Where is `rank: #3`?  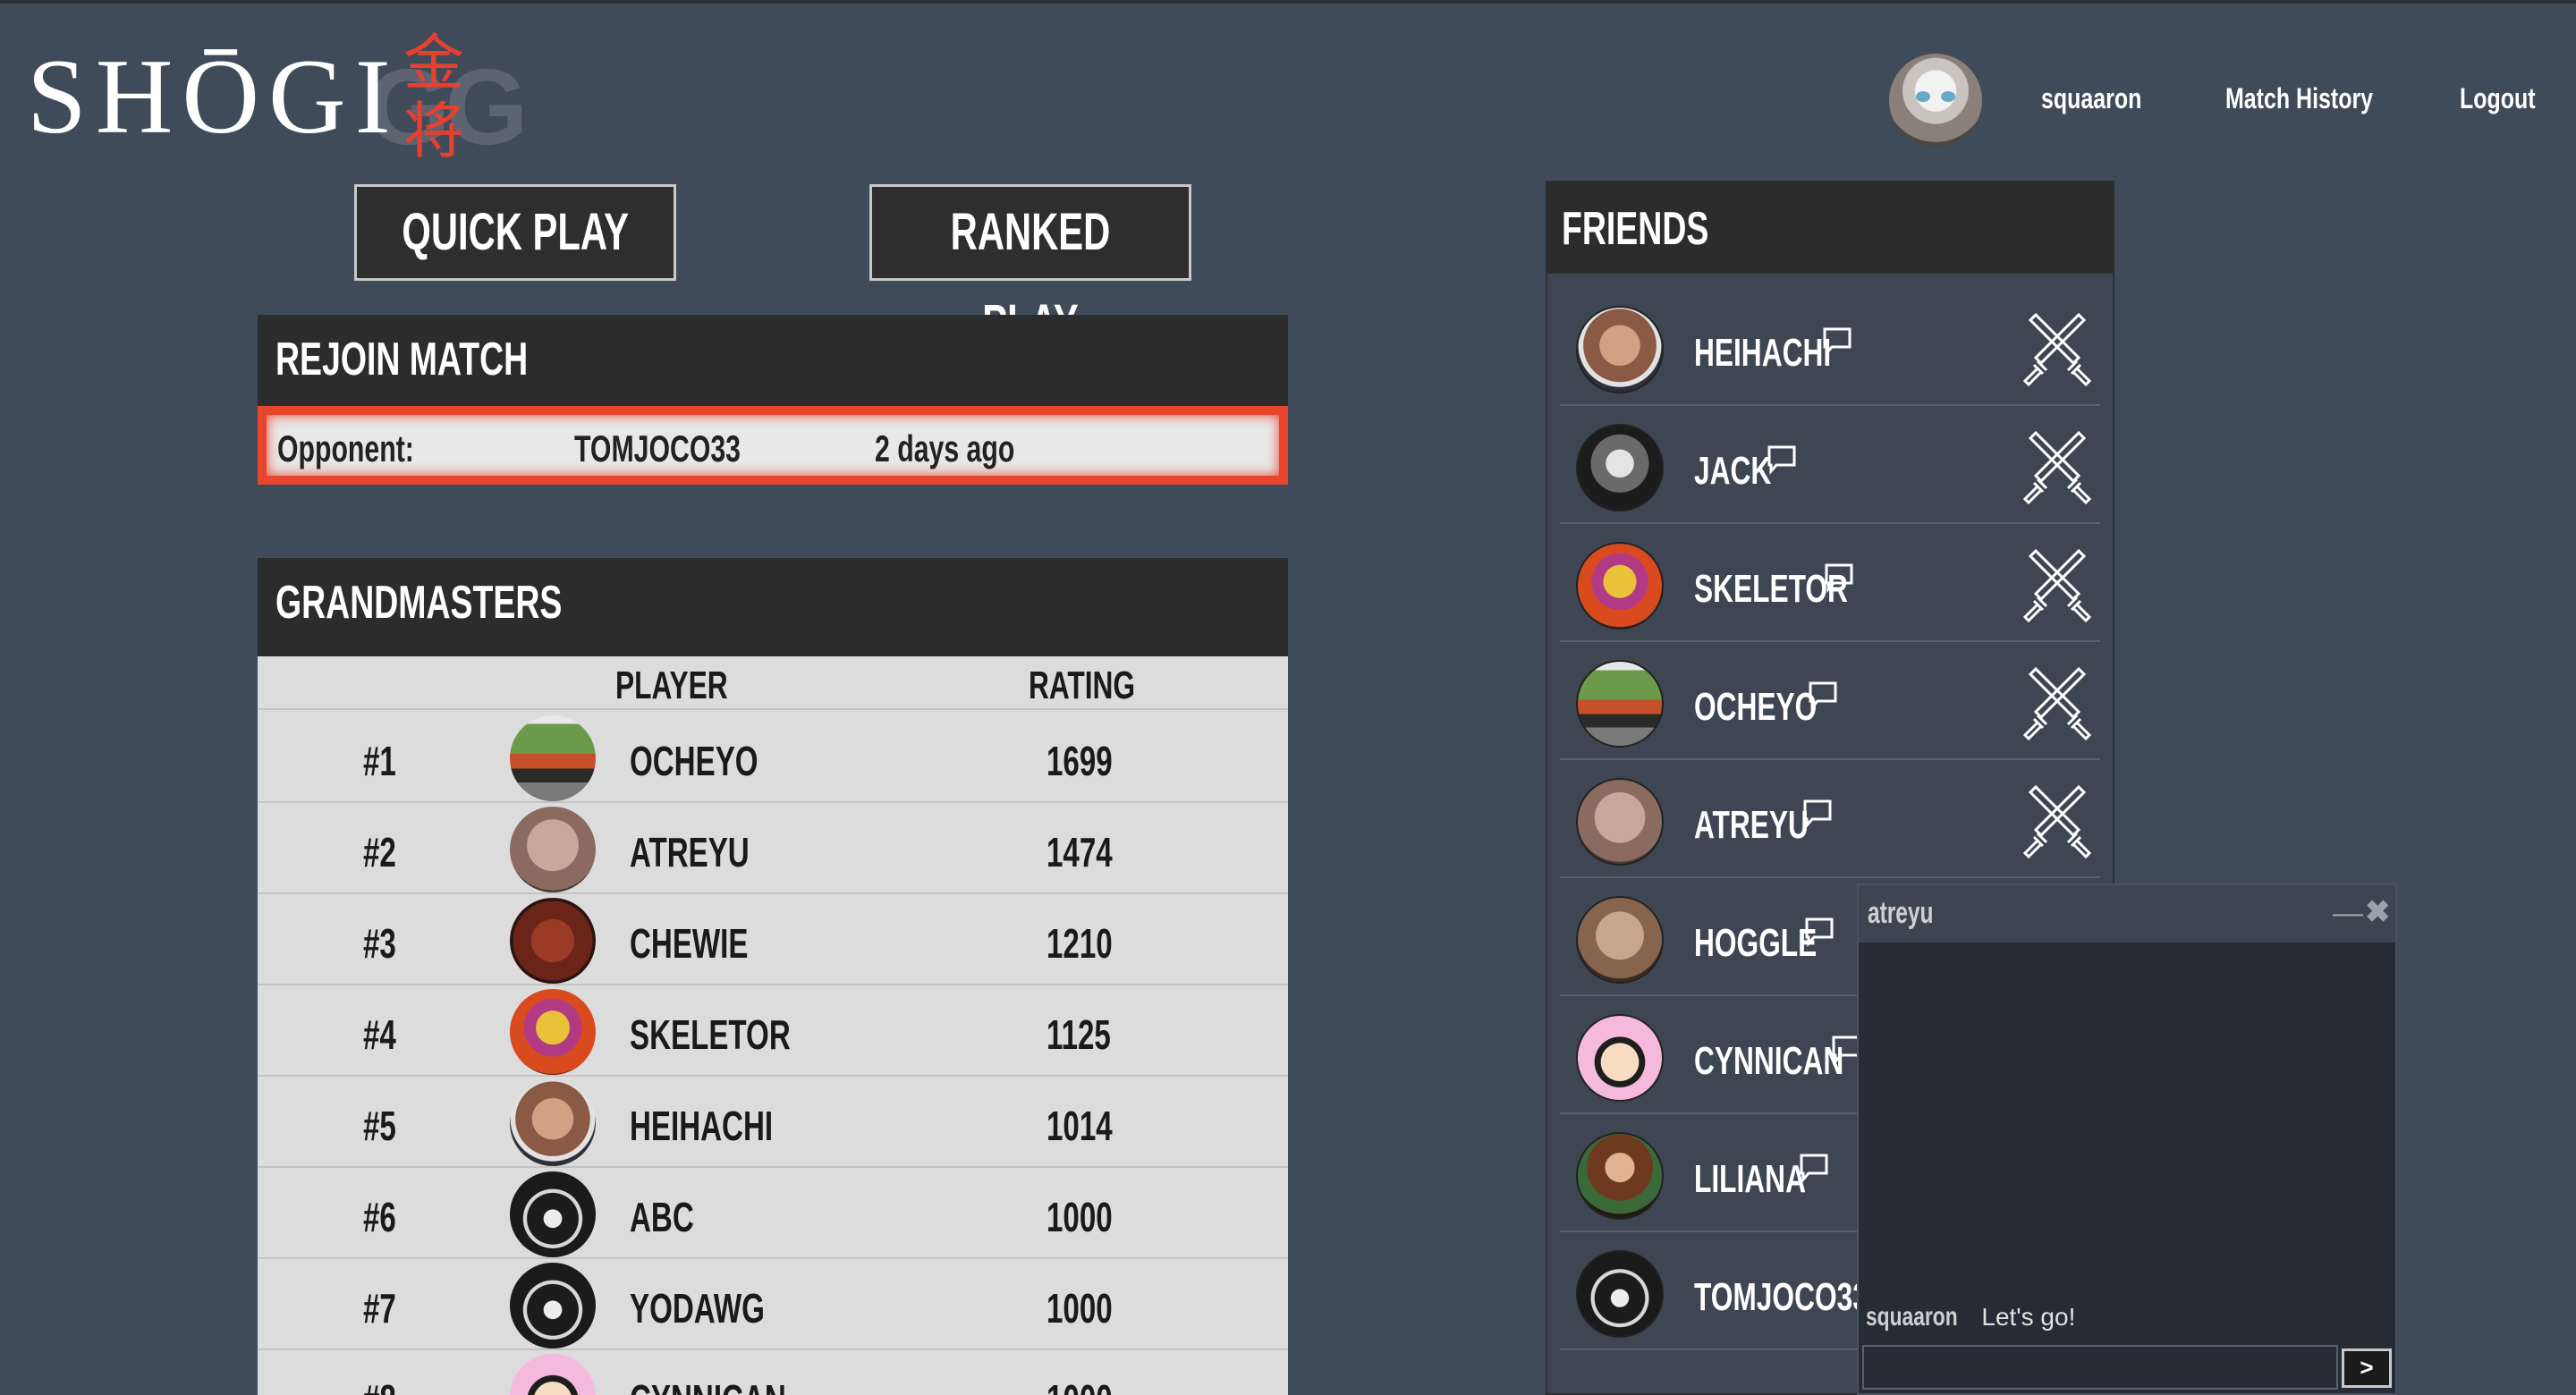
rank: #3 is located at coordinates (379, 943).